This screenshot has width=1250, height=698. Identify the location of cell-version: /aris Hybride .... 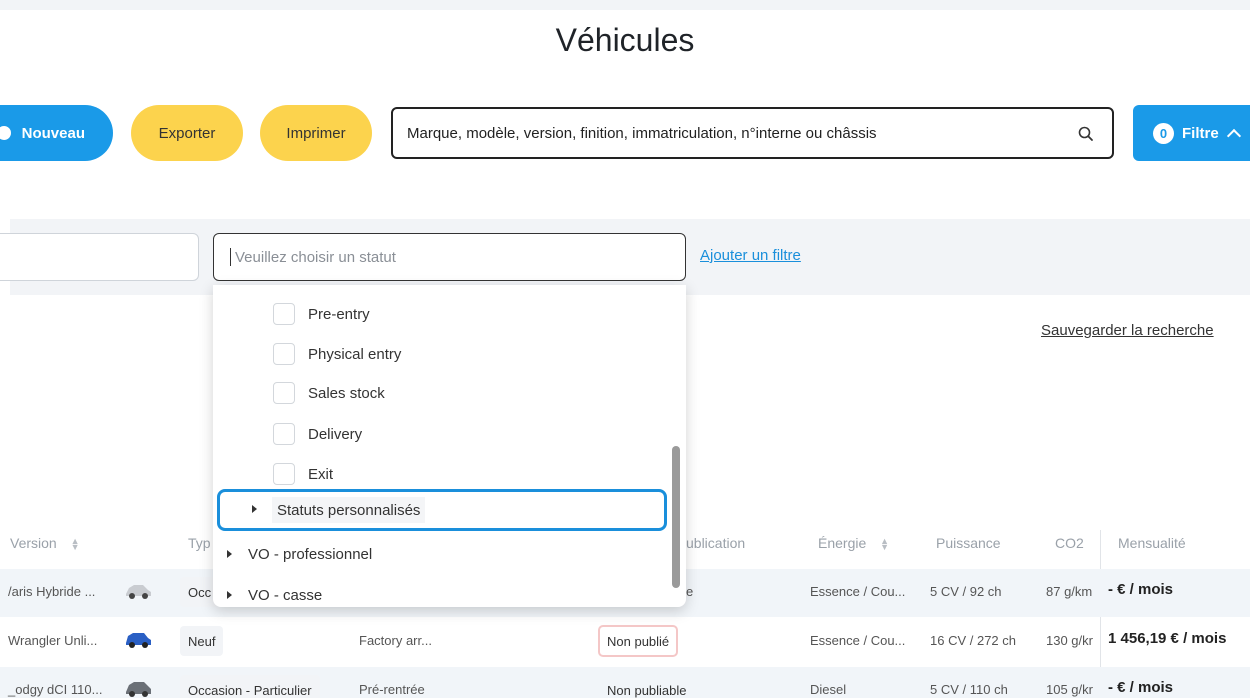
(52, 591).